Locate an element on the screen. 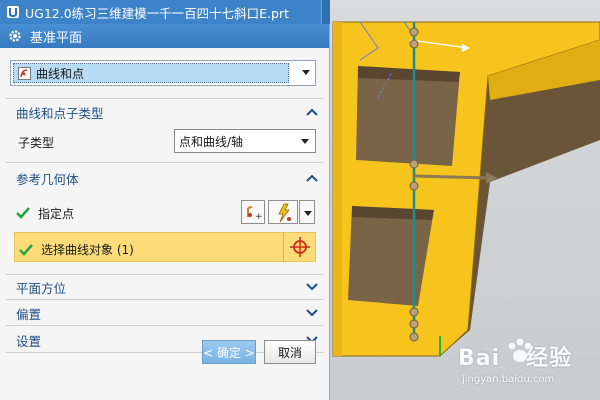  group-title-reference: 参考几何体 is located at coordinates (47, 179).